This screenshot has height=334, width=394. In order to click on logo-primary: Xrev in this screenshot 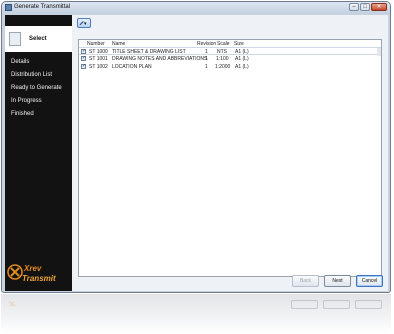, I will do `click(32, 268)`.